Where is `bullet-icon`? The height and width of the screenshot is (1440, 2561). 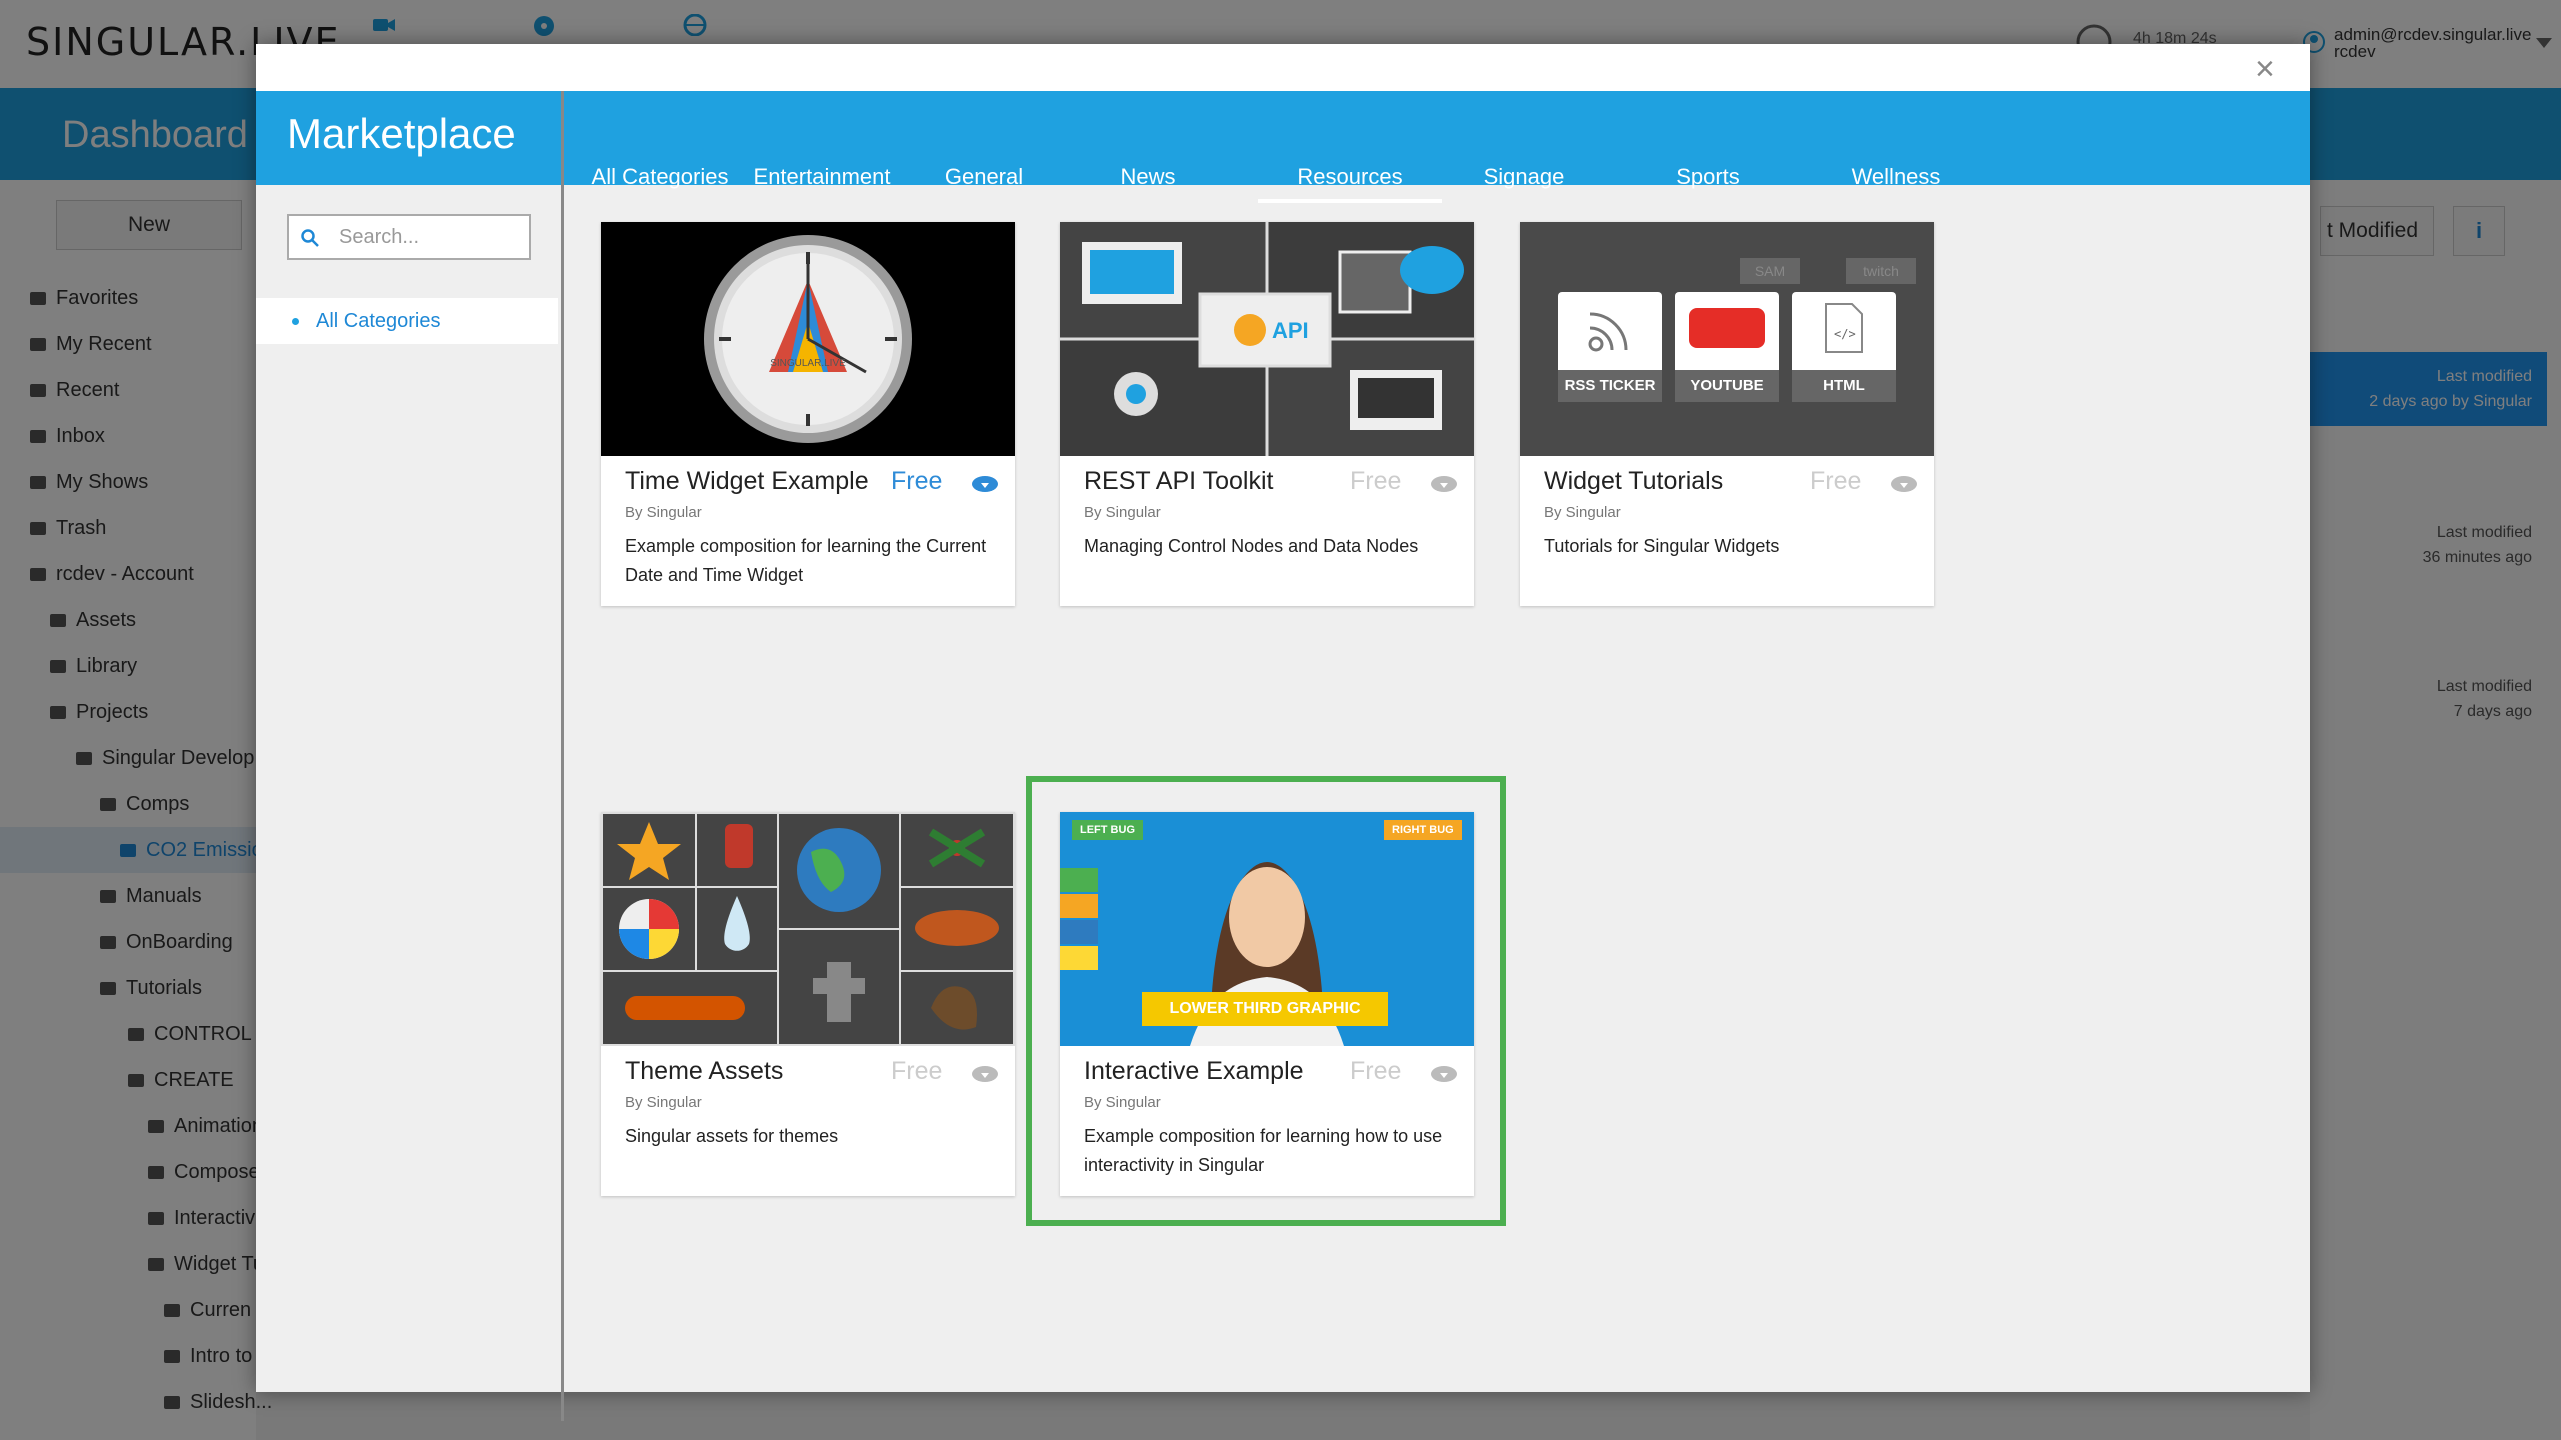 bullet-icon is located at coordinates (295, 321).